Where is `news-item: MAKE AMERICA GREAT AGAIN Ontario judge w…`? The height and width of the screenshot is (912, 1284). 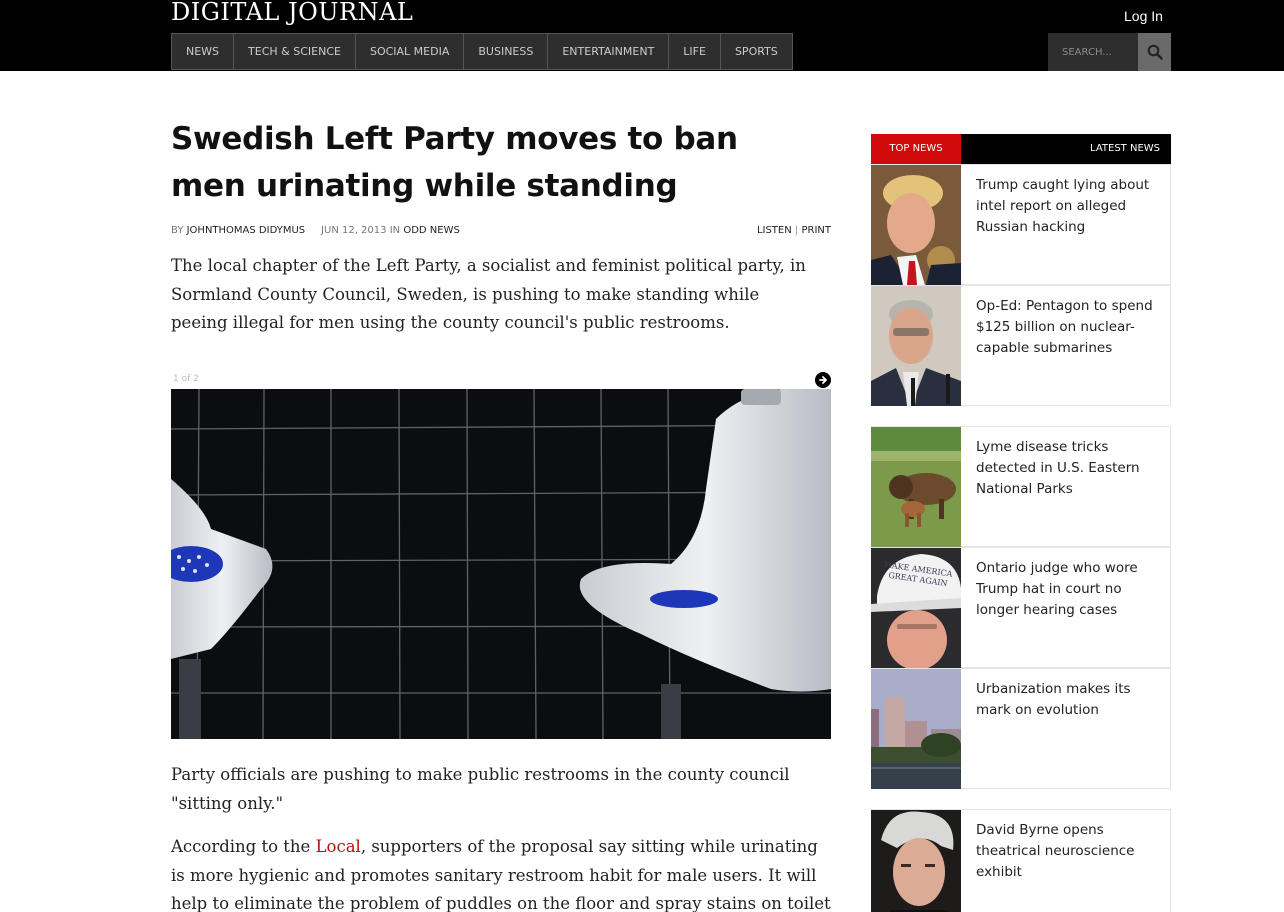 news-item: MAKE AMERICA GREAT AGAIN Ontario judge w… is located at coordinates (1021, 607).